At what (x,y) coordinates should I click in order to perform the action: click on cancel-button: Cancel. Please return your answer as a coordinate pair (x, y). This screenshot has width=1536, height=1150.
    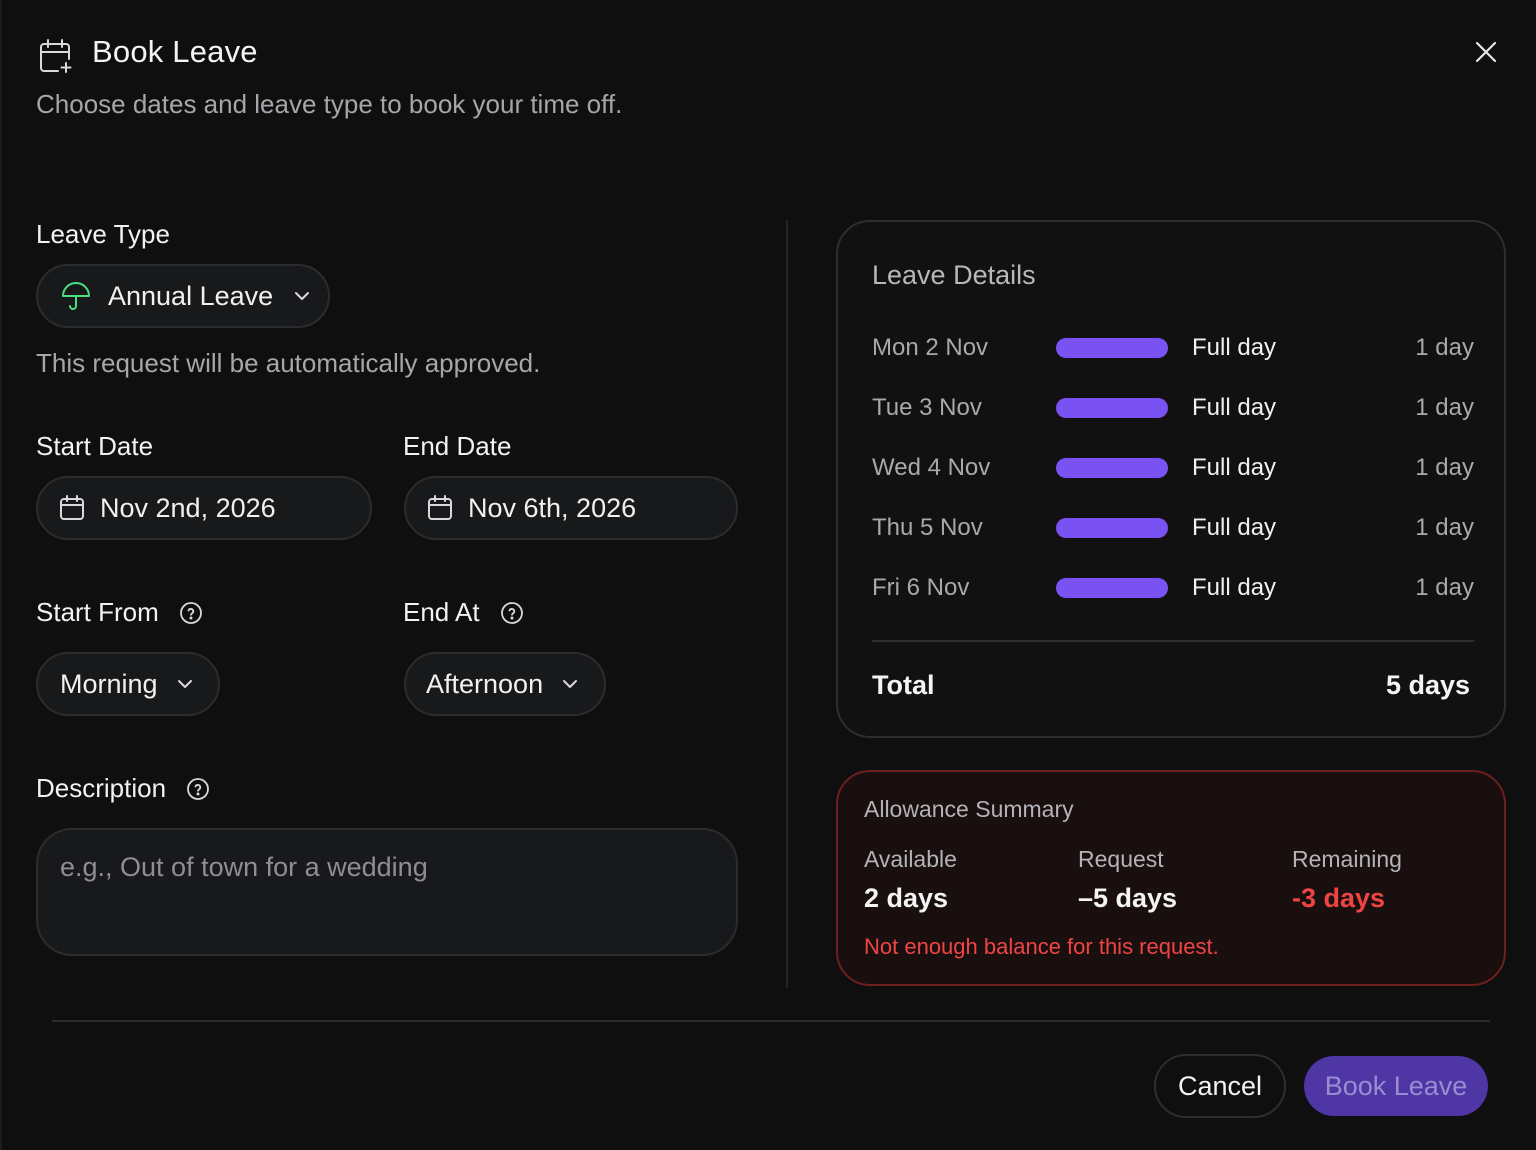
    Looking at the image, I should click on (1220, 1086).